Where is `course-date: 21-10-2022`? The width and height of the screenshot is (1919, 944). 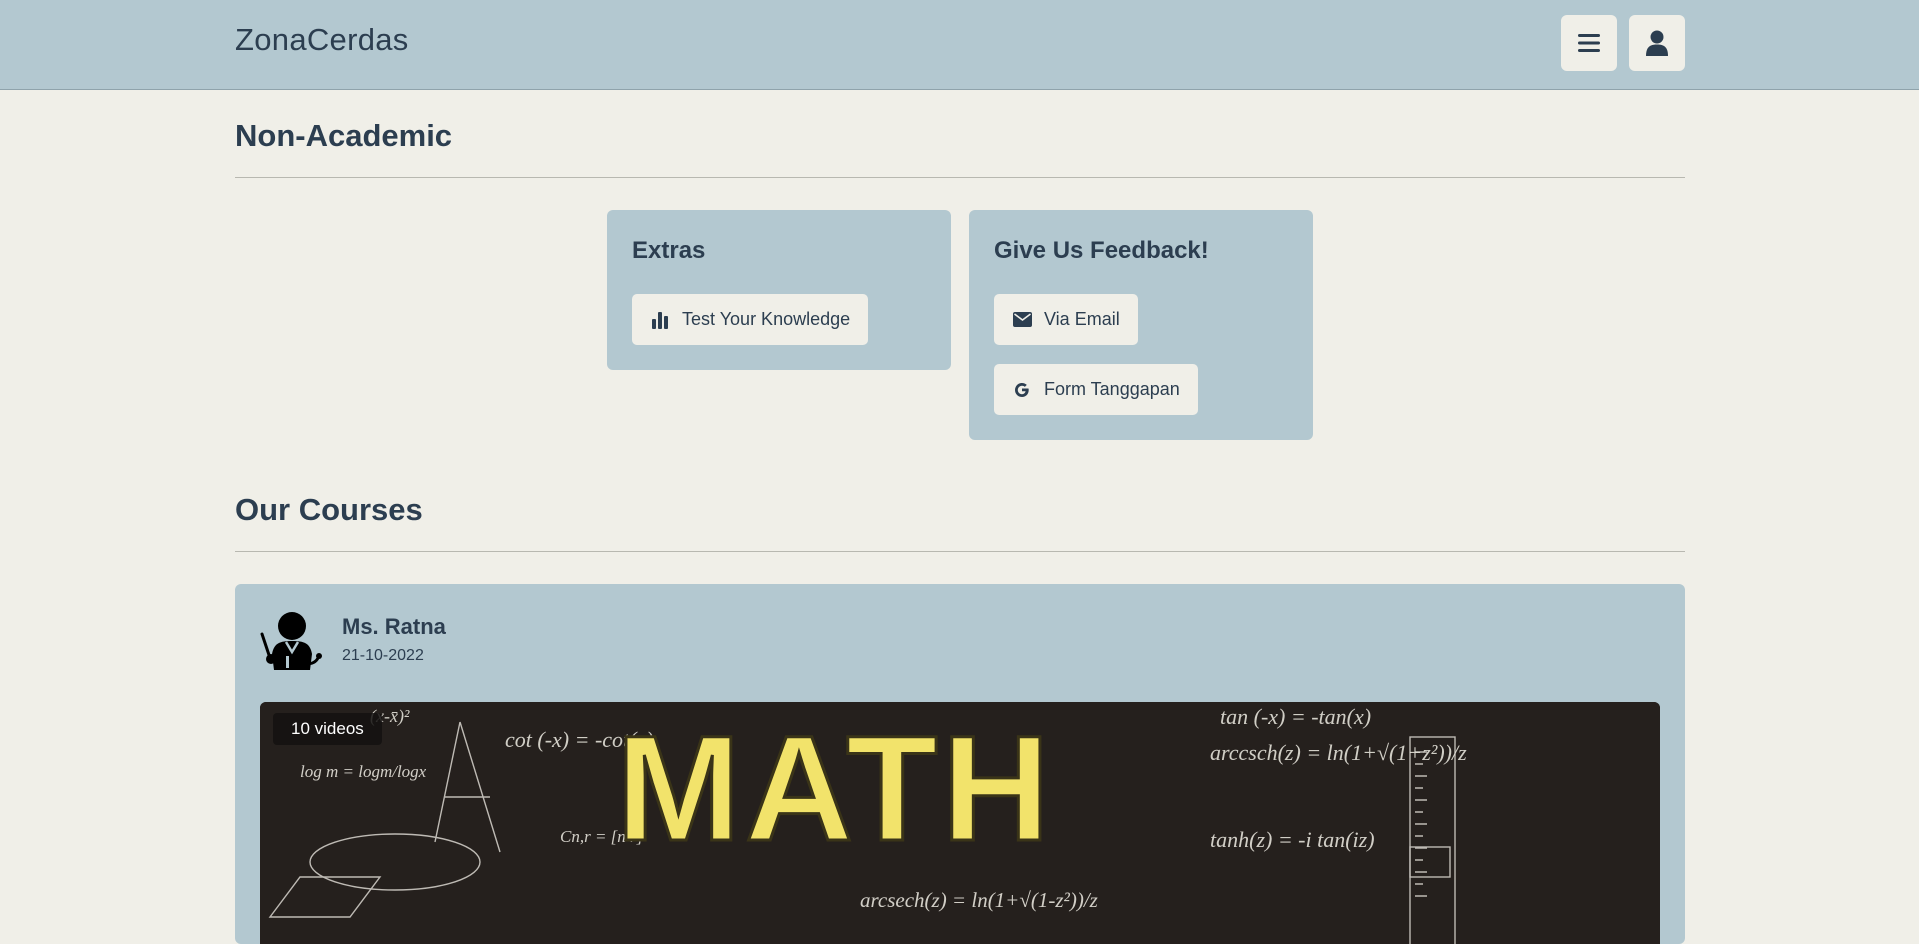 course-date: 21-10-2022 is located at coordinates (383, 655).